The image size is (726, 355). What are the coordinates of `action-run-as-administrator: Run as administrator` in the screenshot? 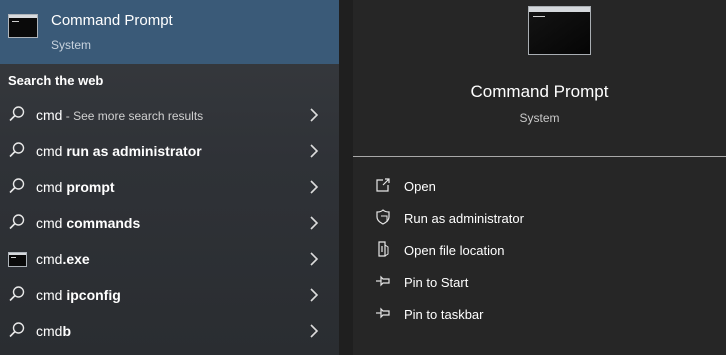 It's located at (539, 218).